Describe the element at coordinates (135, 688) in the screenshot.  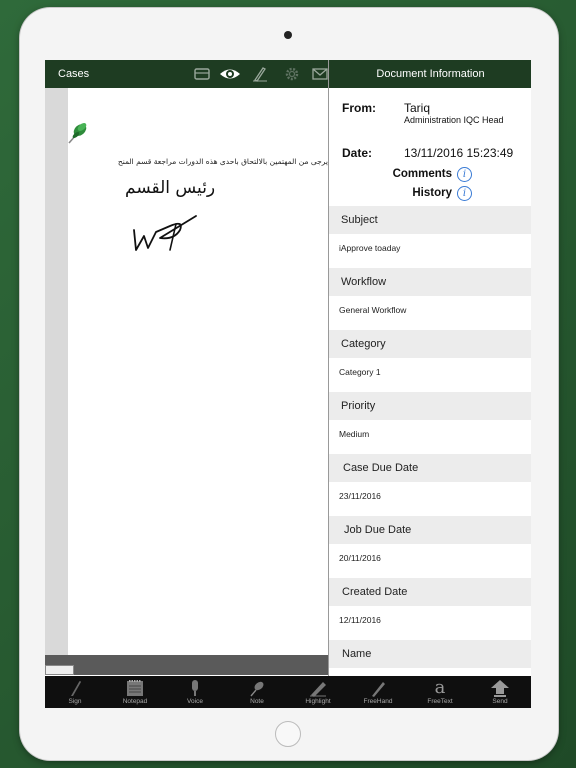
I see `notepad-icon` at that location.